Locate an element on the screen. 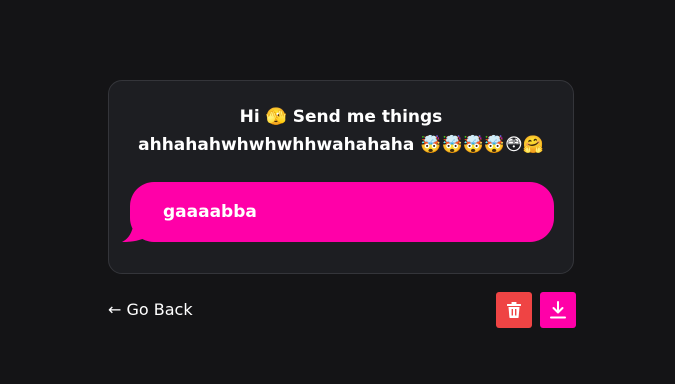 This screenshot has width=675, height=384. prompt-line-2: ahhahahwhwhwhhwahahaha 🤯🤯🤯🤯😳🤗 is located at coordinates (341, 145).